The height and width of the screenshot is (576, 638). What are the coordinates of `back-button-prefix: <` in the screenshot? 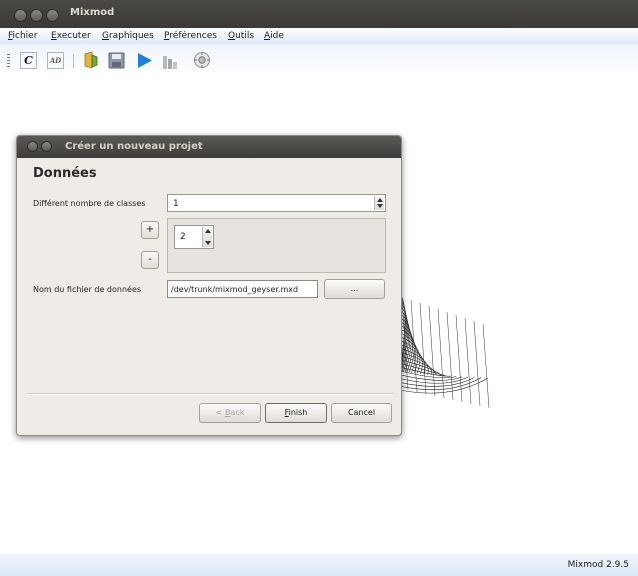 It's located at (220, 412).